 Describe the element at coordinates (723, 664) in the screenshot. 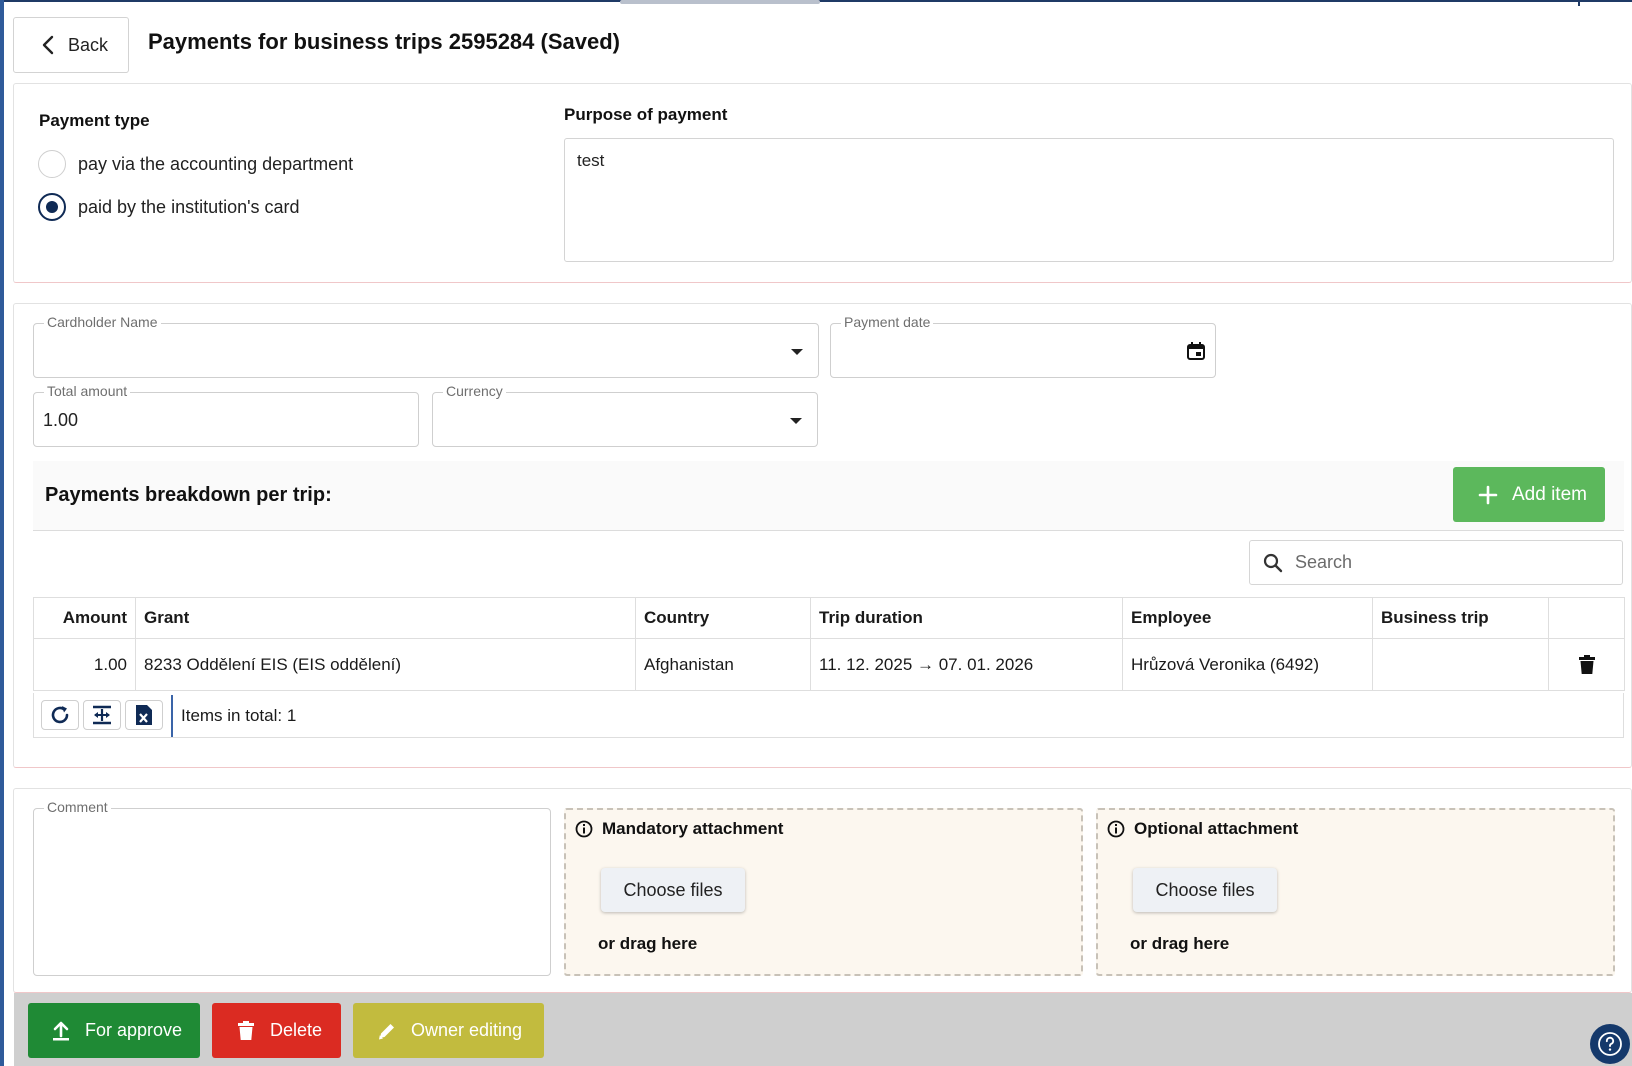

I see `cell-country: Afghanistan` at that location.